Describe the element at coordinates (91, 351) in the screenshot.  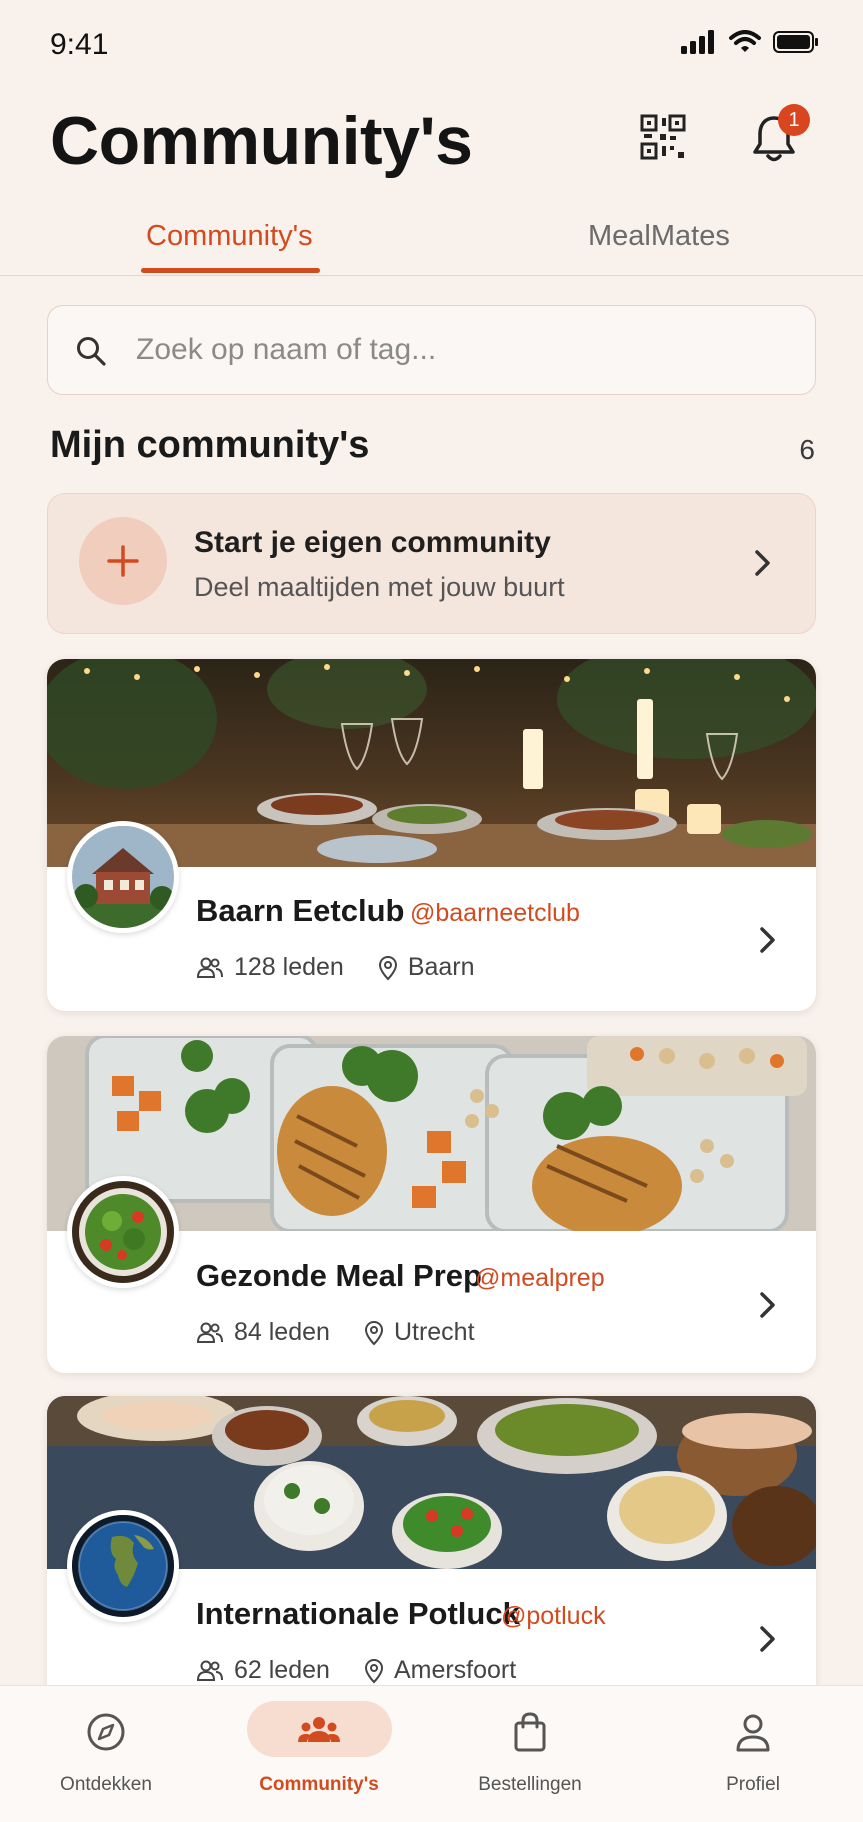
I see `search-icon` at that location.